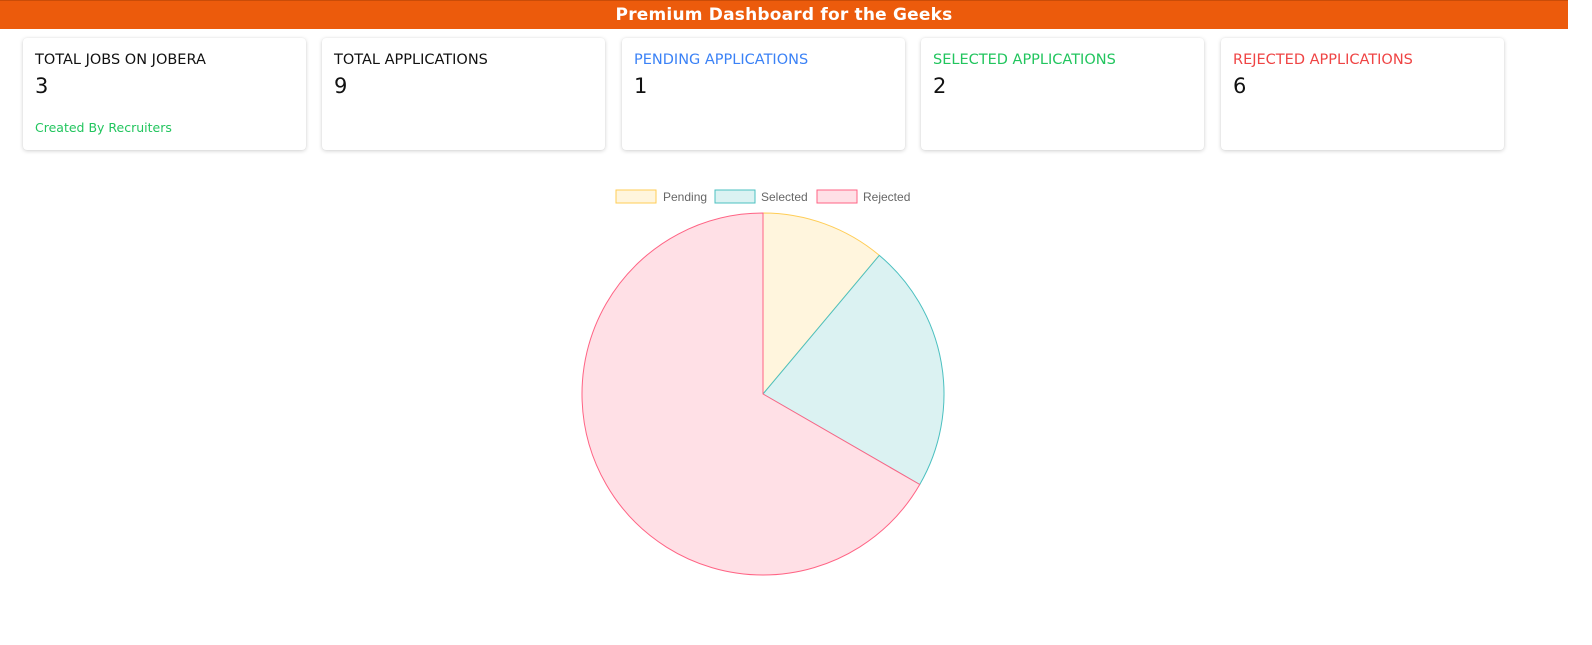 The image size is (1592, 645). I want to click on card-value: 3, so click(42, 86).